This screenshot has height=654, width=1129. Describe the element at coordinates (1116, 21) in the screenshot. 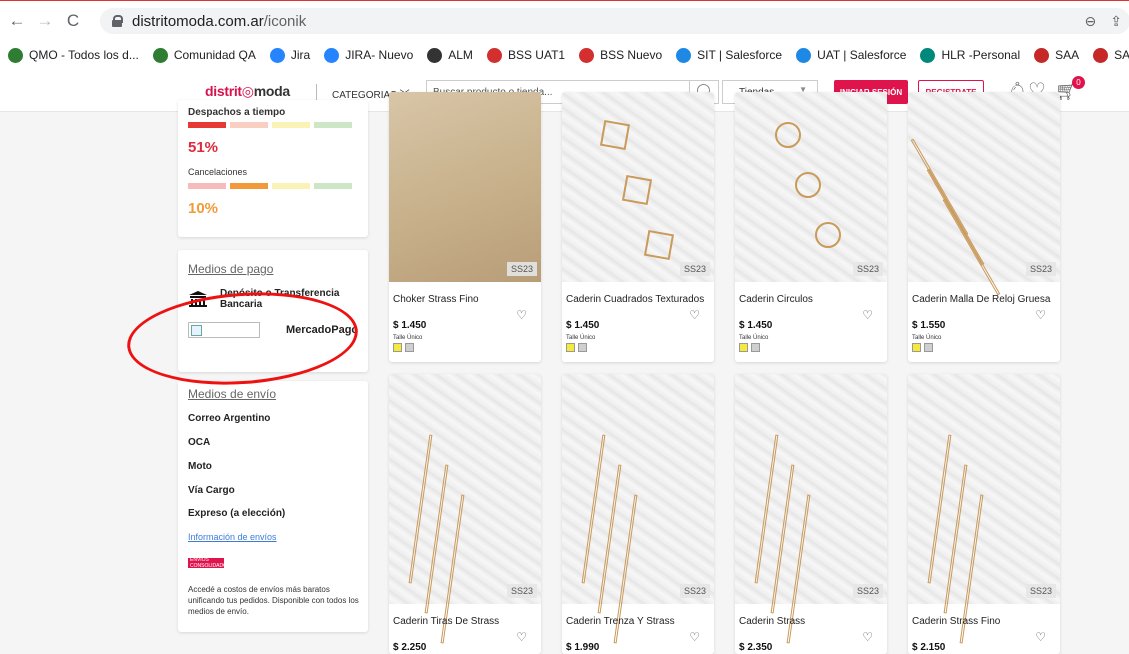

I see `share-icon: ⇪` at that location.